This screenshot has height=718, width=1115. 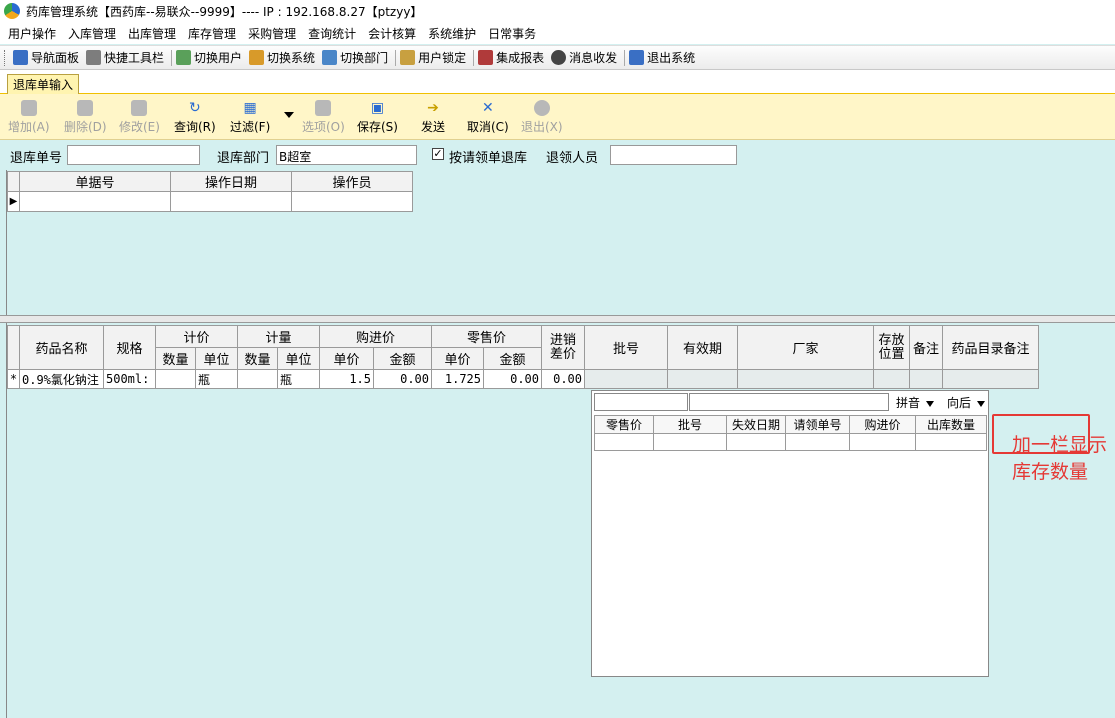 What do you see at coordinates (990, 347) in the screenshot?
I see `col-catalog-note: 药品目录备注` at bounding box center [990, 347].